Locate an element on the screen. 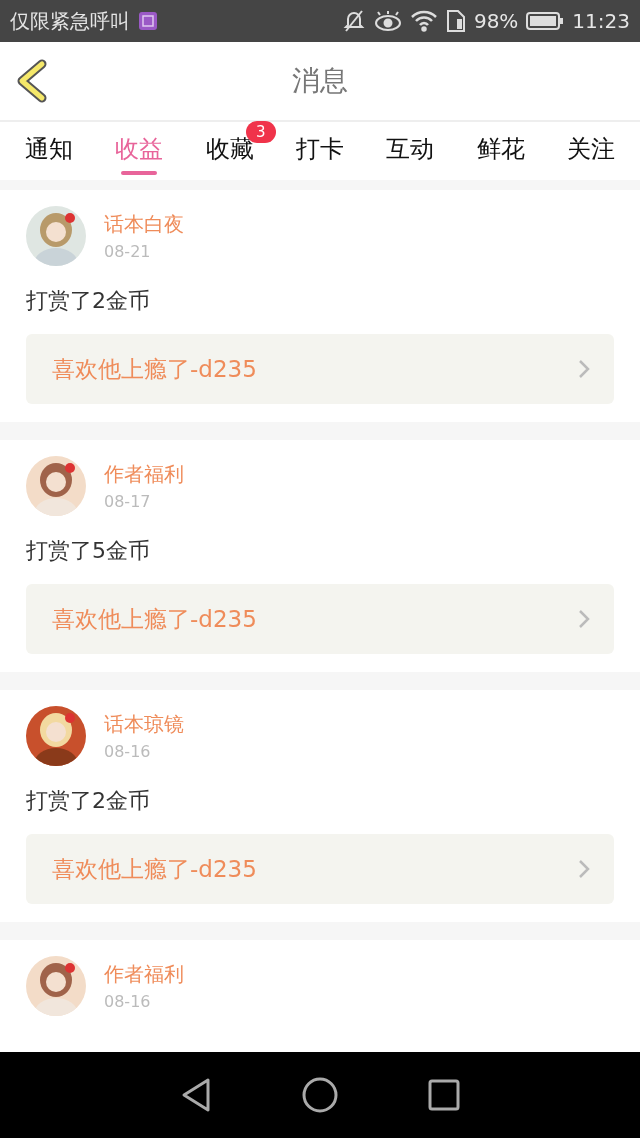 This screenshot has width=640, height=1138. clock-time: 11:23 is located at coordinates (601, 21).